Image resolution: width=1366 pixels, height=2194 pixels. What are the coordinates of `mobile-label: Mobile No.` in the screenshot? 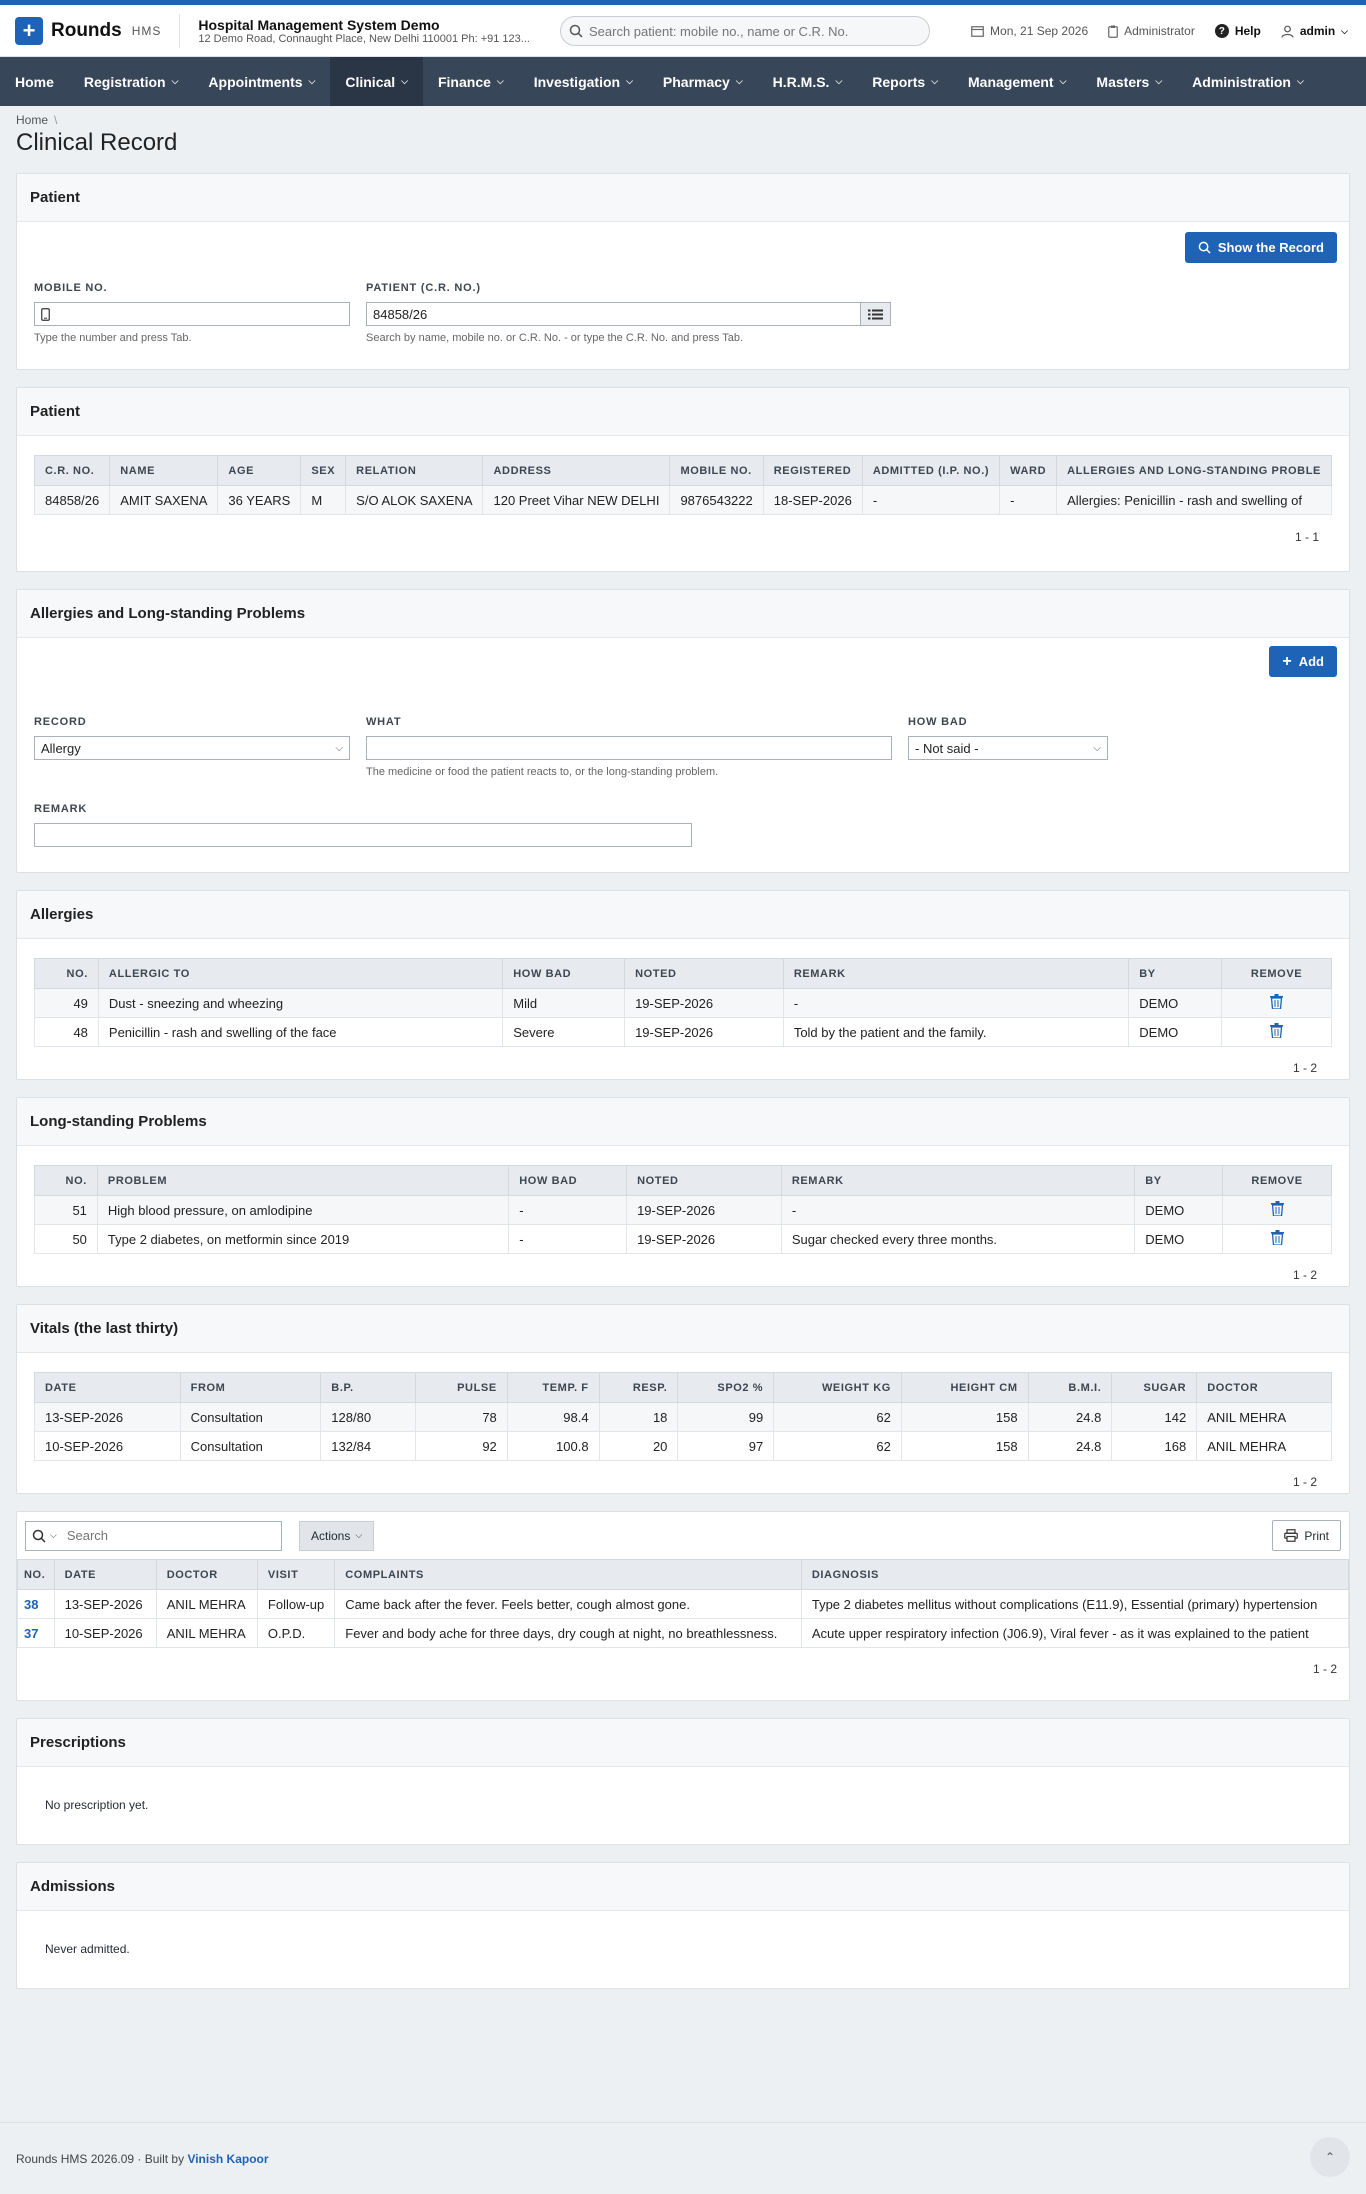 It's located at (71, 288).